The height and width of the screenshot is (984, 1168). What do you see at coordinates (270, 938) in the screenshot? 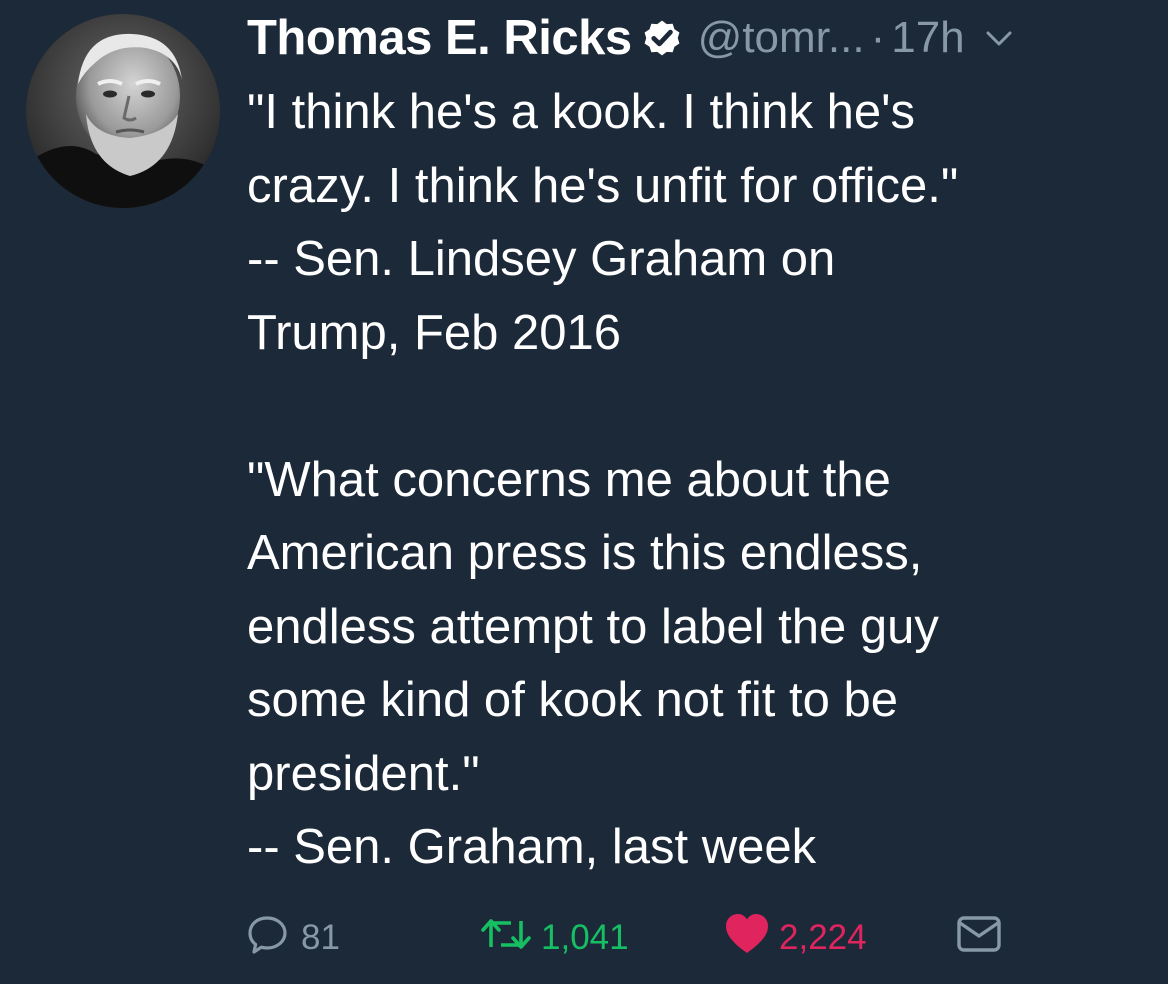
I see `reply-bubble-icon` at bounding box center [270, 938].